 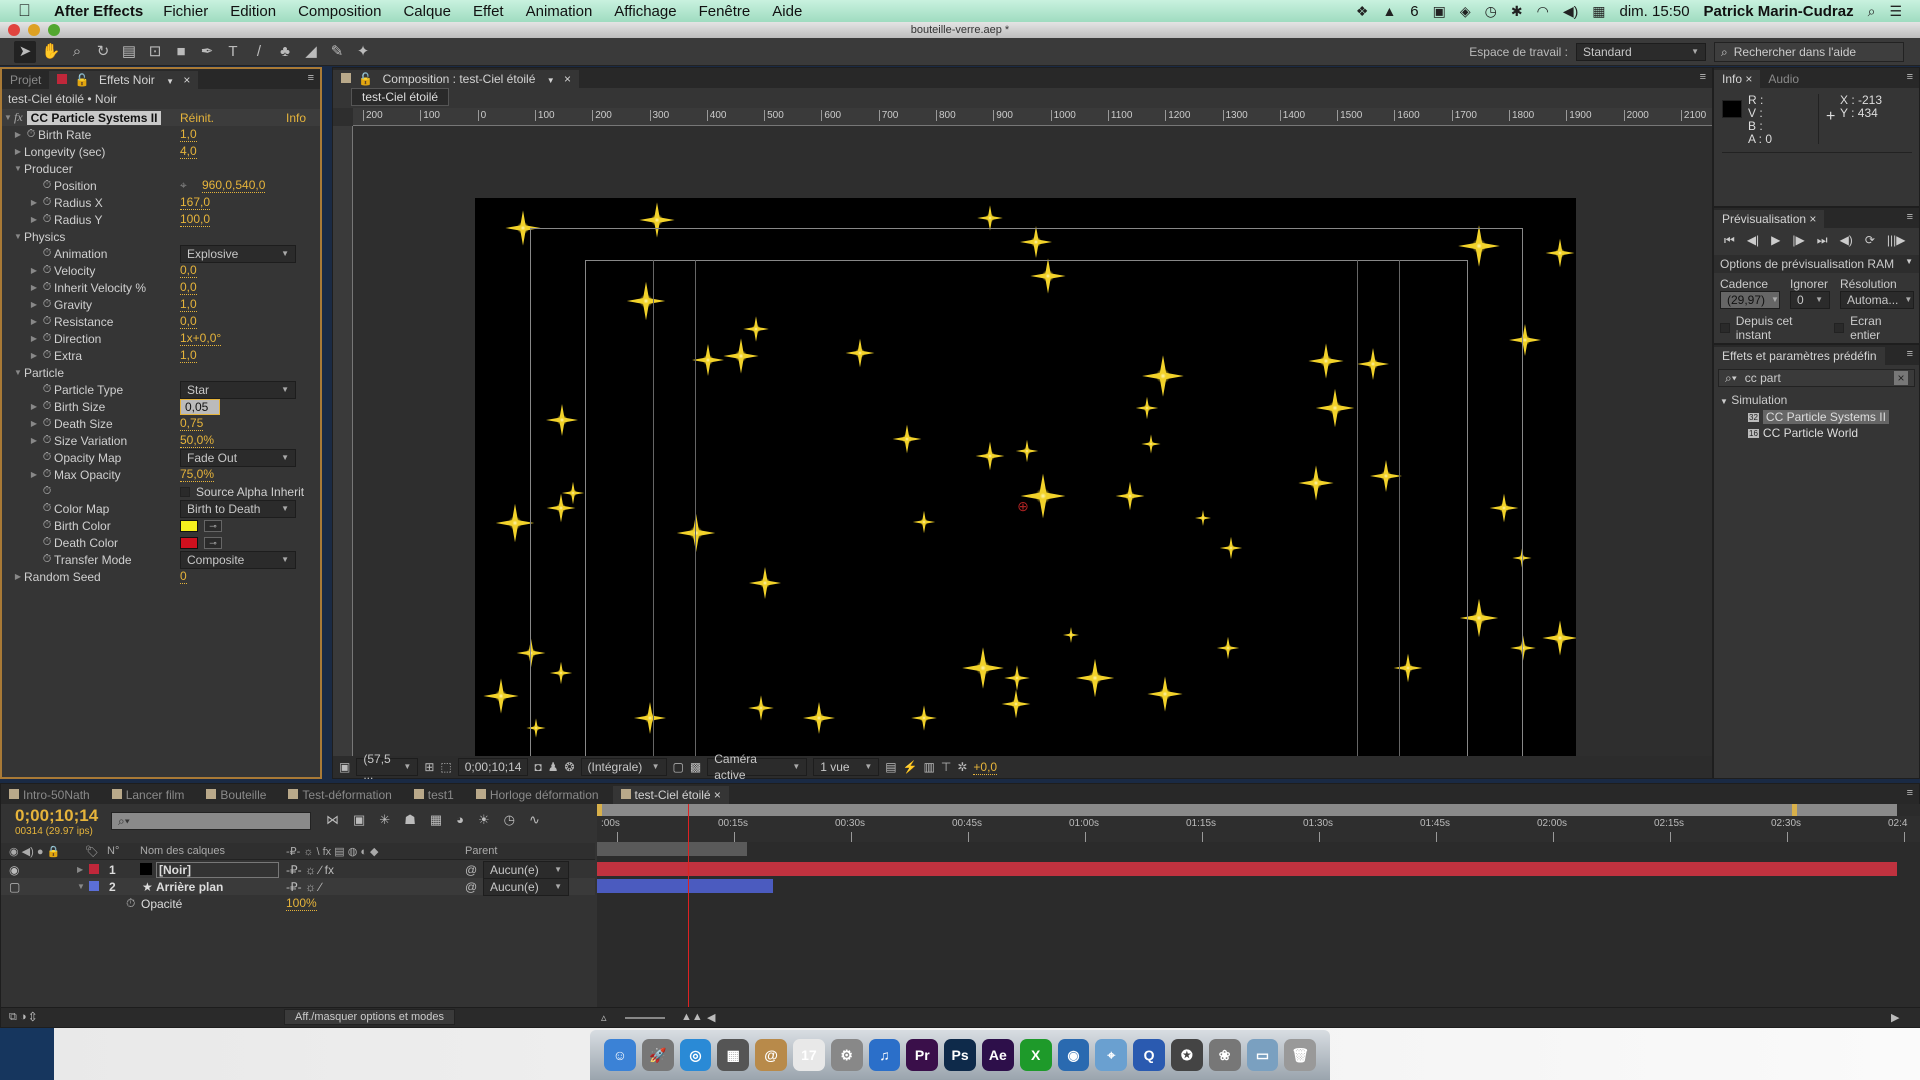 I want to click on layer-row: ◉ ▶ 1 [Noir] -₽- ☼ ∕ fx @ Aucun(e) ▼, so click(x=298, y=869).